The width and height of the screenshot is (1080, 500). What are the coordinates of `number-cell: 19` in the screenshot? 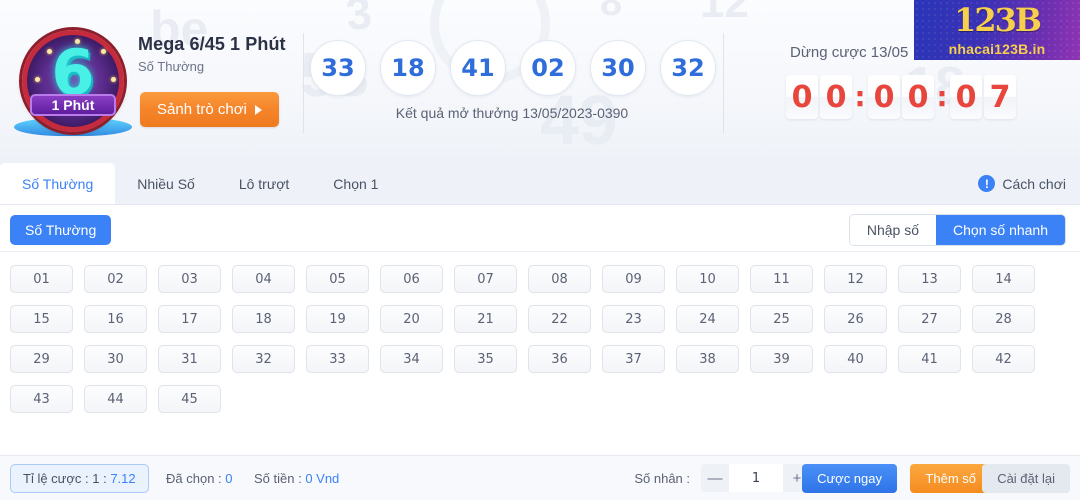 It's located at (337, 319).